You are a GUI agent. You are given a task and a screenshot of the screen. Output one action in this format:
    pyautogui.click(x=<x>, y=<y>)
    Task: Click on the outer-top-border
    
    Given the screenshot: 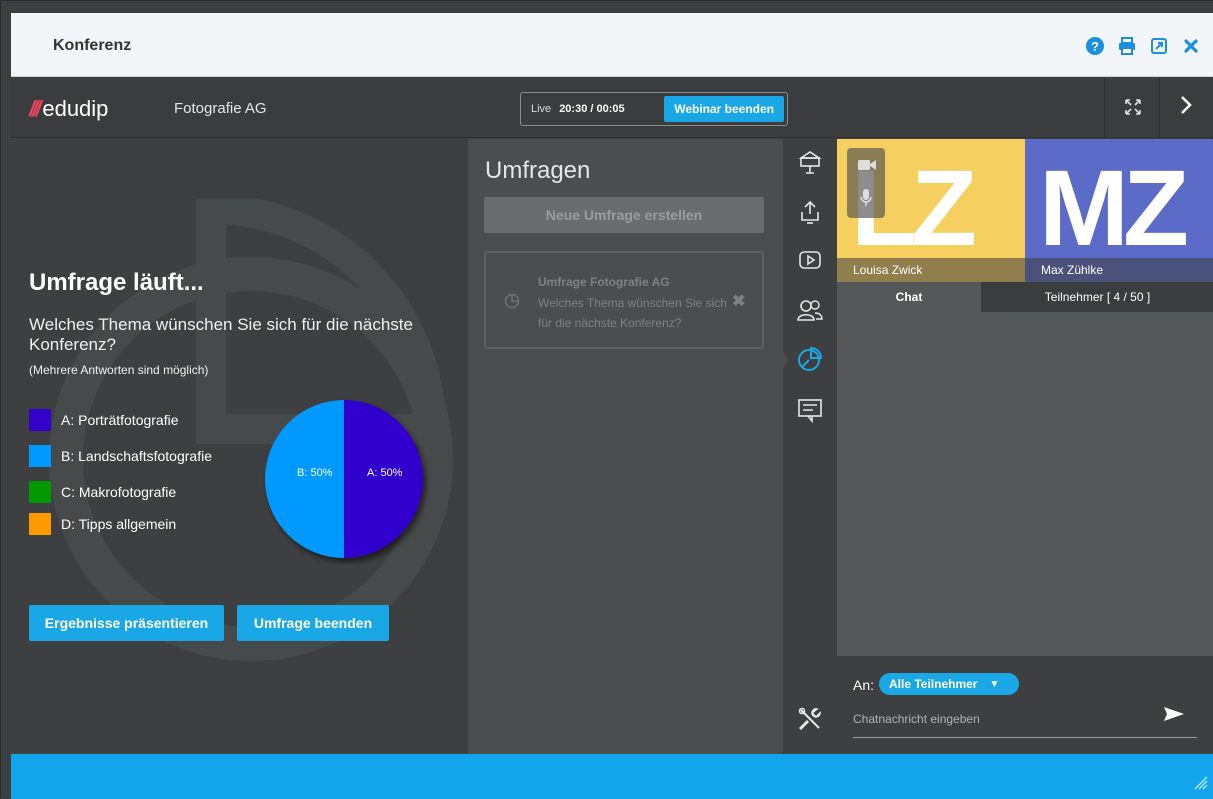 What is the action you would take?
    pyautogui.click(x=607, y=7)
    